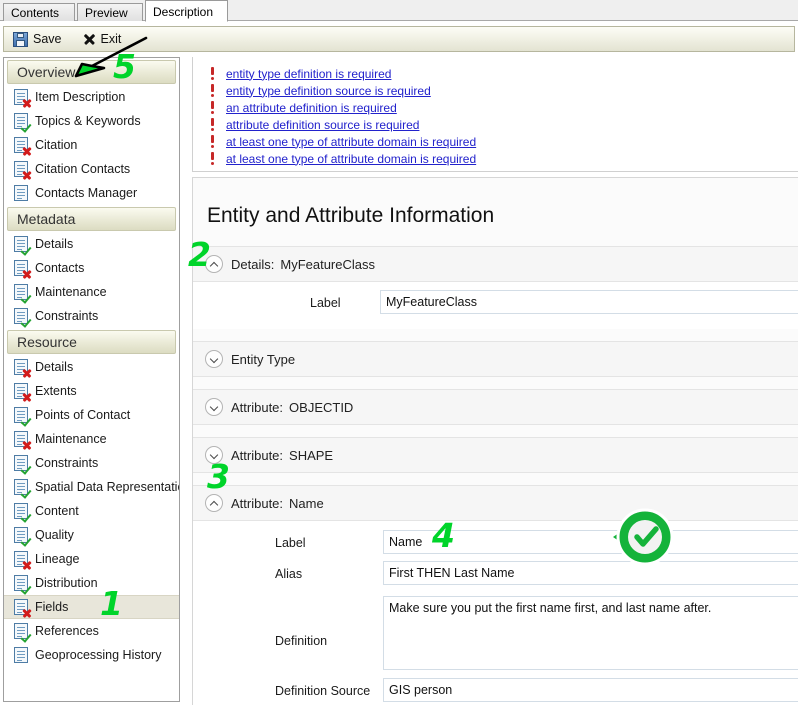 The width and height of the screenshot is (798, 705). What do you see at coordinates (311, 108) in the screenshot?
I see `validation-error-link: an attribute definition is required` at bounding box center [311, 108].